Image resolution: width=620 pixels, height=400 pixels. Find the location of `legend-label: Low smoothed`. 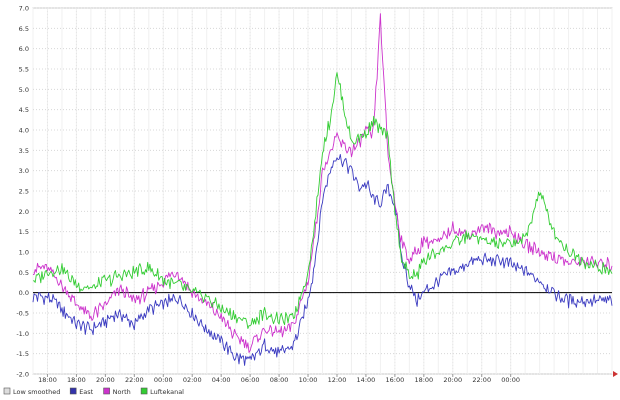

legend-label: Low smoothed is located at coordinates (36, 392).